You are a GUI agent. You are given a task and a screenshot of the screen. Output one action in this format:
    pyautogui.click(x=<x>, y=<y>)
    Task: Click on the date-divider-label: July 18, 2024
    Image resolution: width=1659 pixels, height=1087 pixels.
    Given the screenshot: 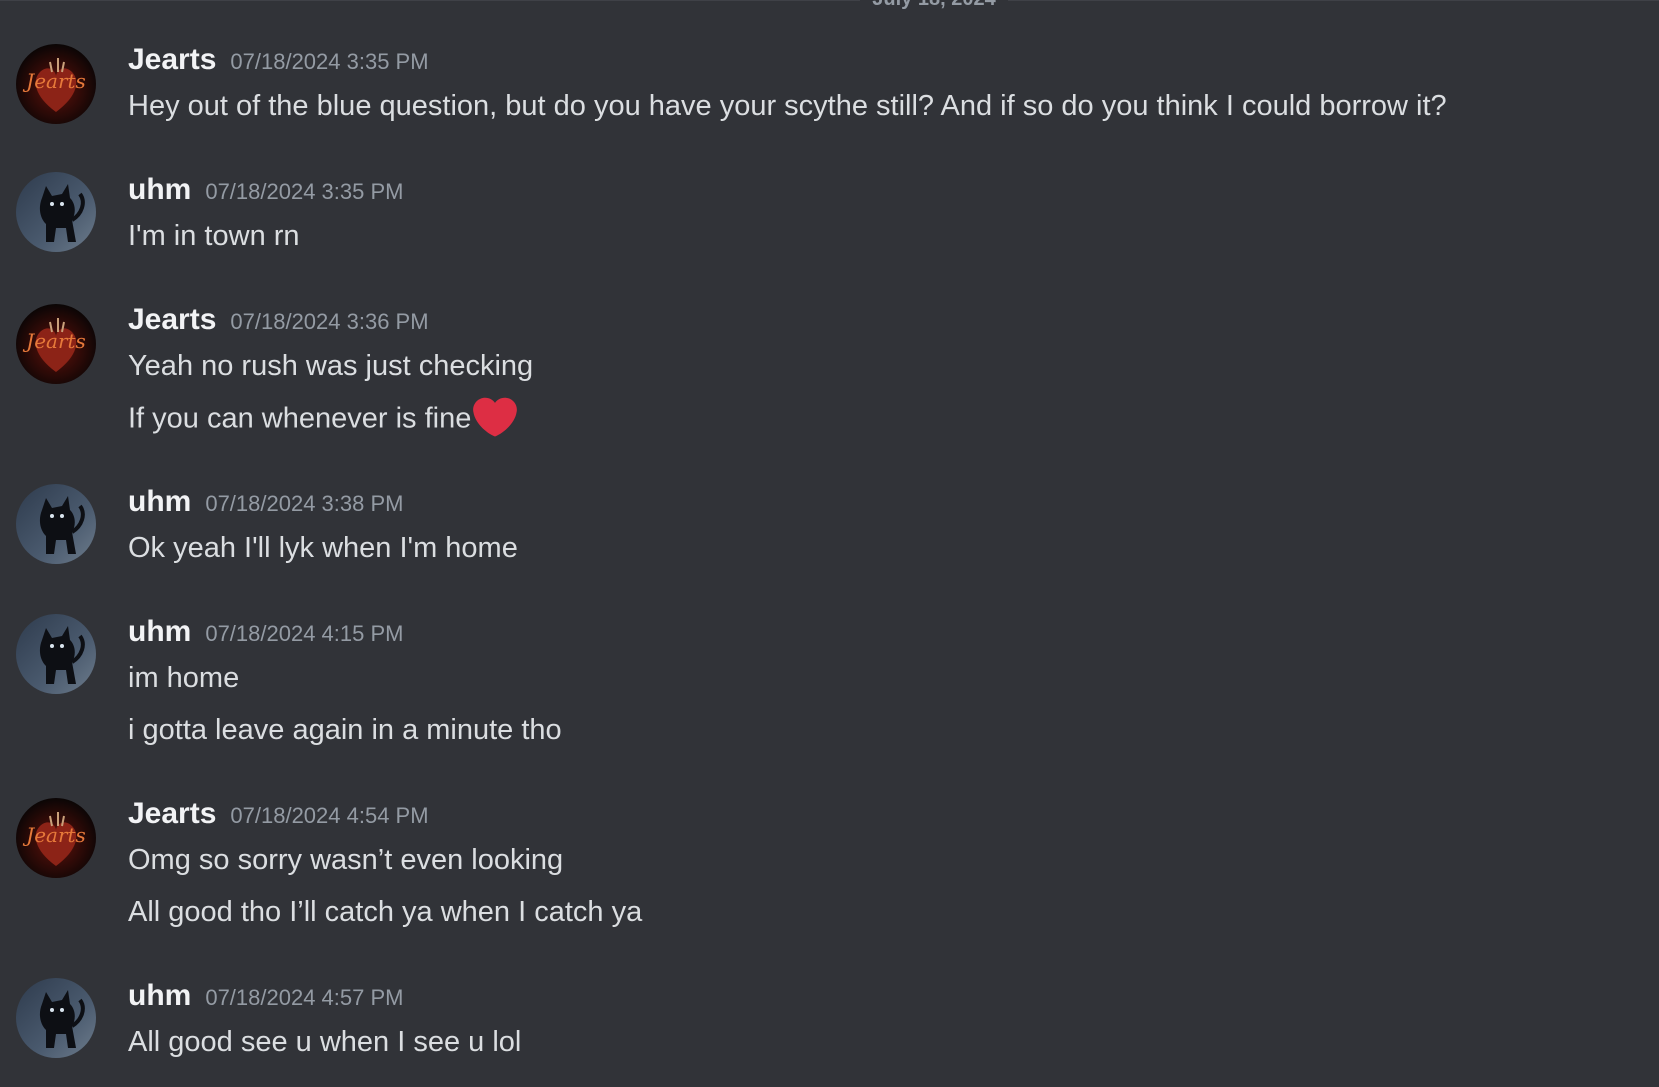 What is the action you would take?
    pyautogui.click(x=934, y=5)
    